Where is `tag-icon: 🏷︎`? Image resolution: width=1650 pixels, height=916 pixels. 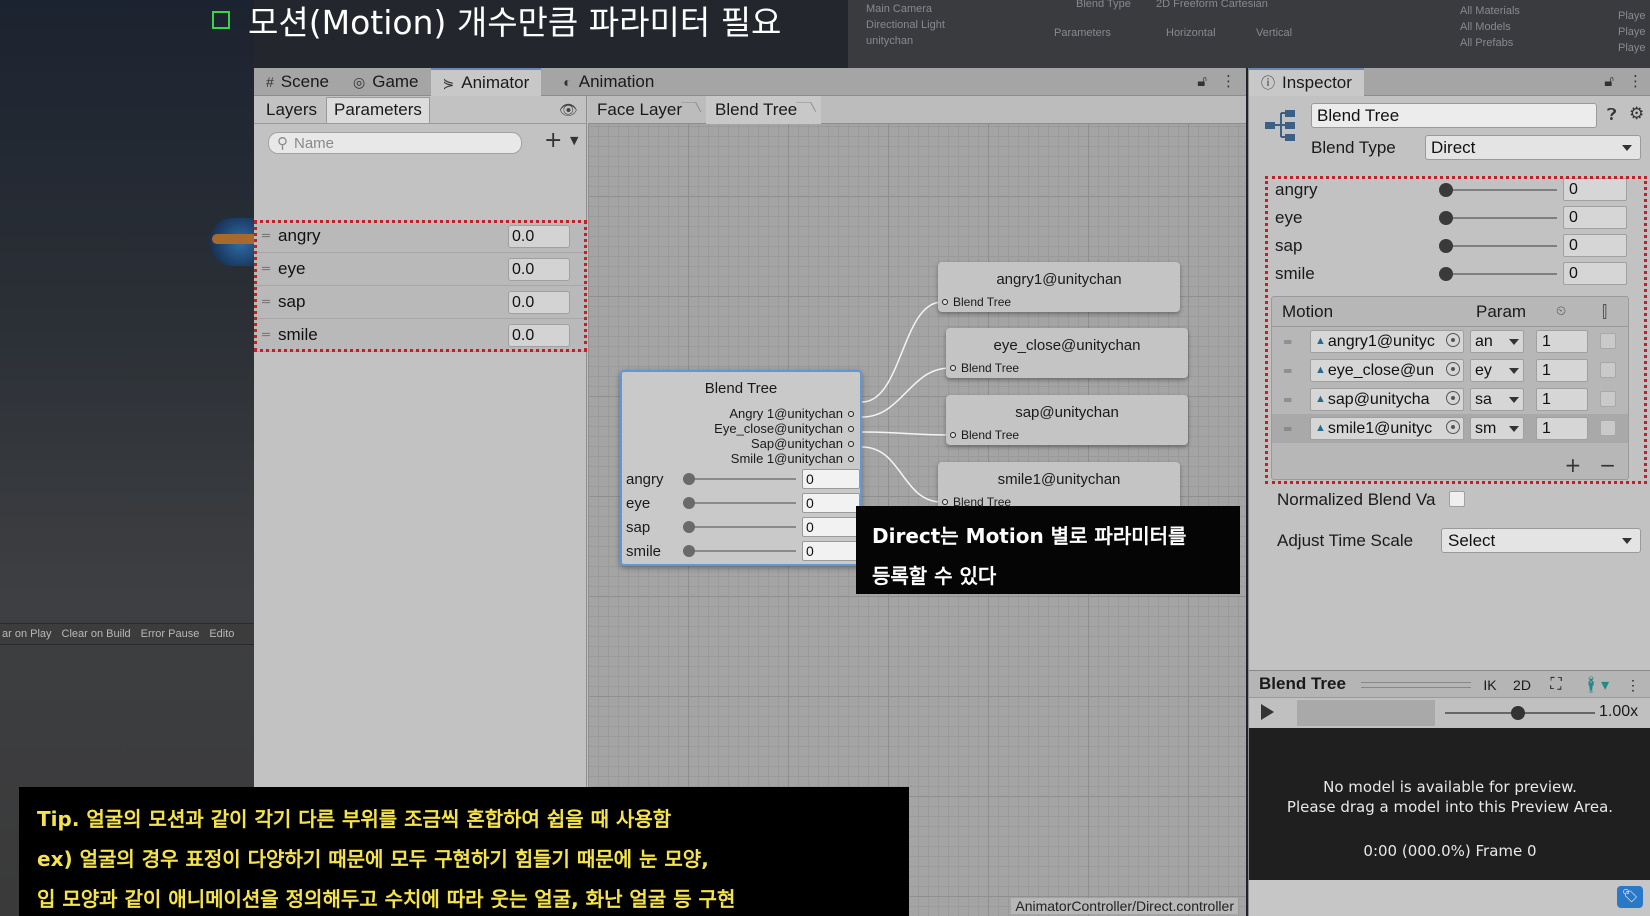
tag-icon: 🏷︎ is located at coordinates (1630, 897).